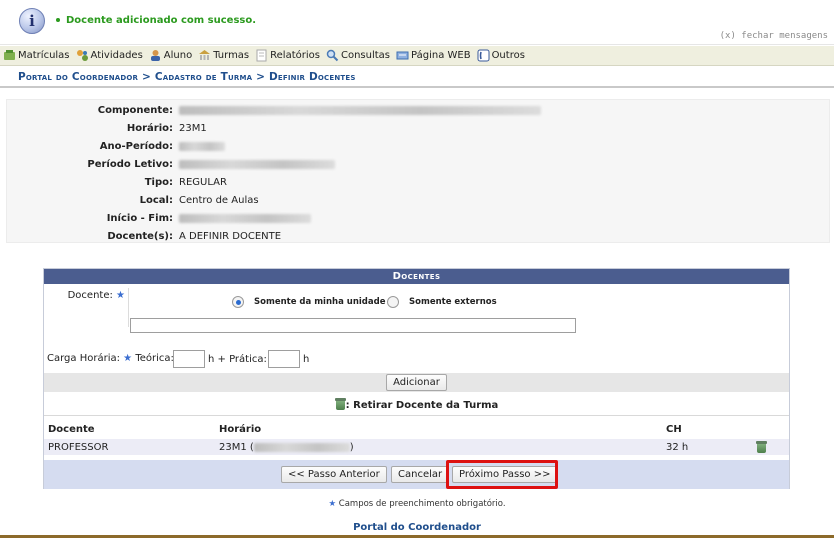  I want to click on radio-external-label: Somente externos, so click(453, 302).